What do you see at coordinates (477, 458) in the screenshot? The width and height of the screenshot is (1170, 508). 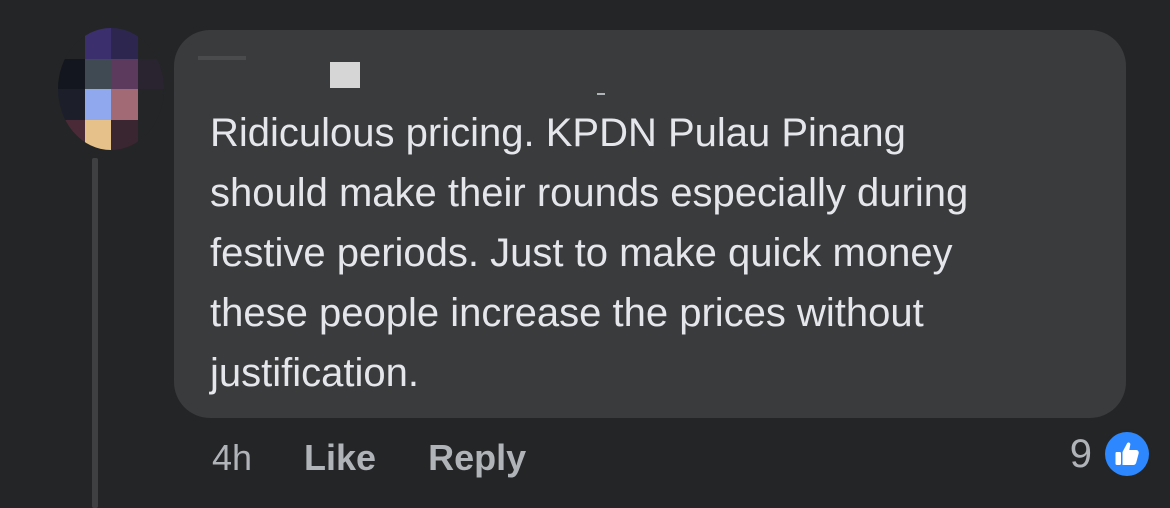 I see `reply-button: Reply` at bounding box center [477, 458].